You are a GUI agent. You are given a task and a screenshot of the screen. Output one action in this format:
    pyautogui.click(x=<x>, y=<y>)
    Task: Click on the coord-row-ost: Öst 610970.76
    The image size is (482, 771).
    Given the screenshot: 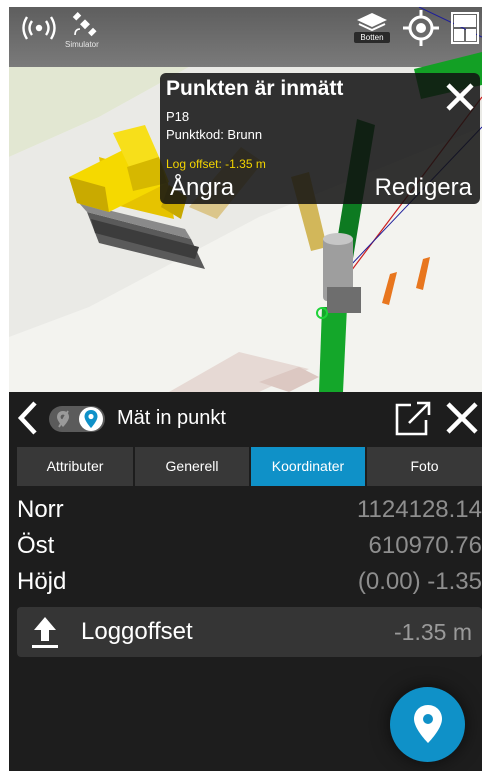 What is the action you would take?
    pyautogui.click(x=249, y=550)
    